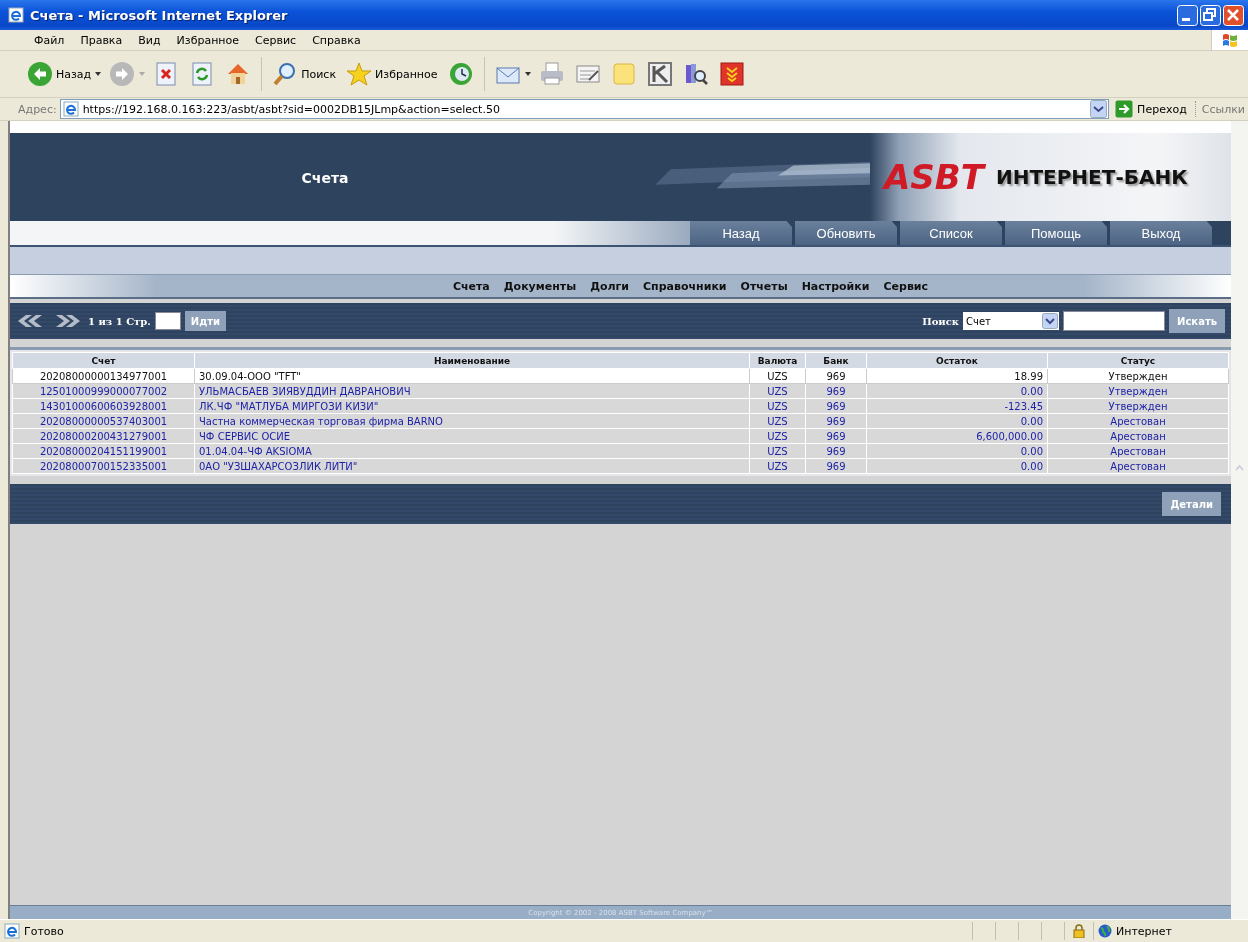 This screenshot has width=1248, height=942. Describe the element at coordinates (1210, 15) in the screenshot. I see `restore-button` at that location.